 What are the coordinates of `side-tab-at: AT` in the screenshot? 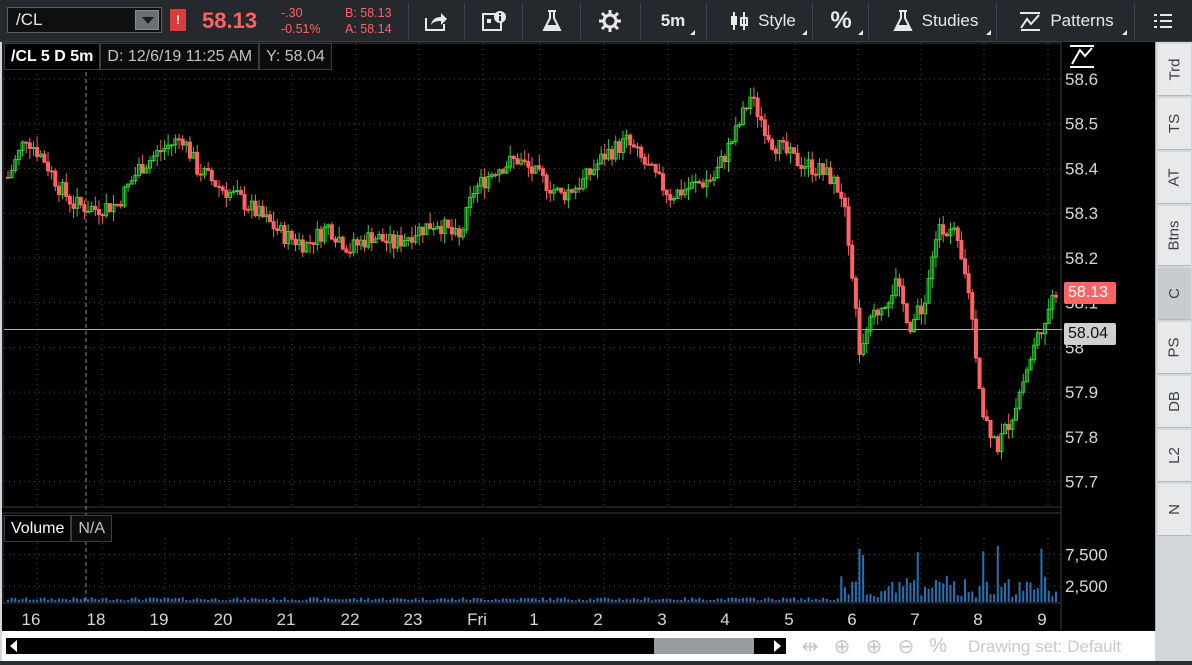 It's located at (1174, 178).